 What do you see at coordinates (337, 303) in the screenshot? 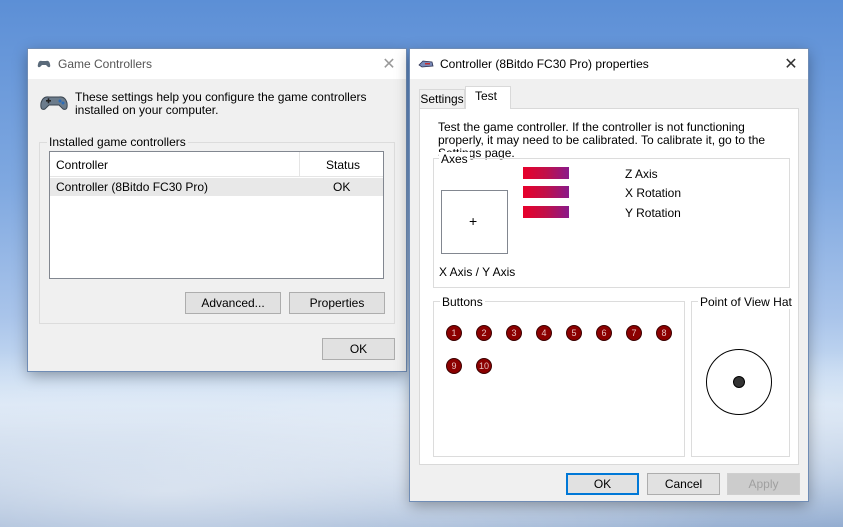
I see `properties-button: Properties` at bounding box center [337, 303].